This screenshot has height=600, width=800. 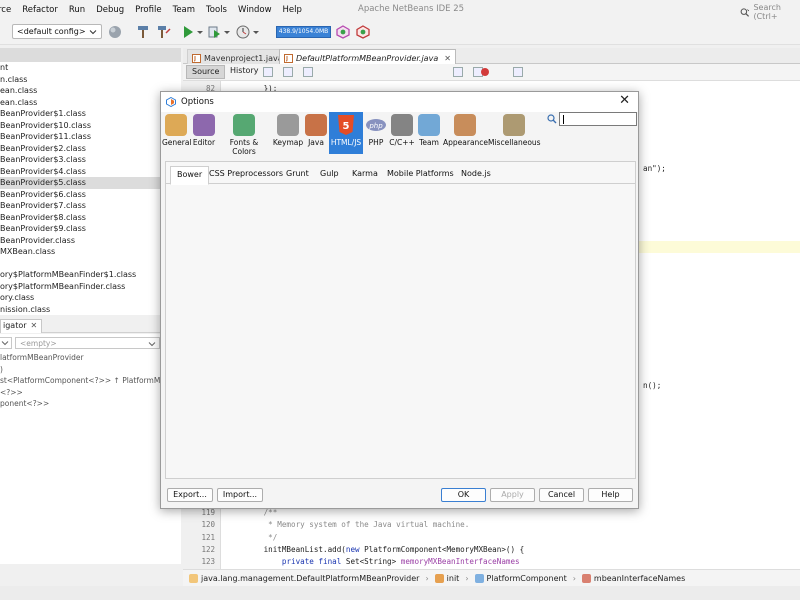 What do you see at coordinates (343, 32) in the screenshot?
I see `gc-icon` at bounding box center [343, 32].